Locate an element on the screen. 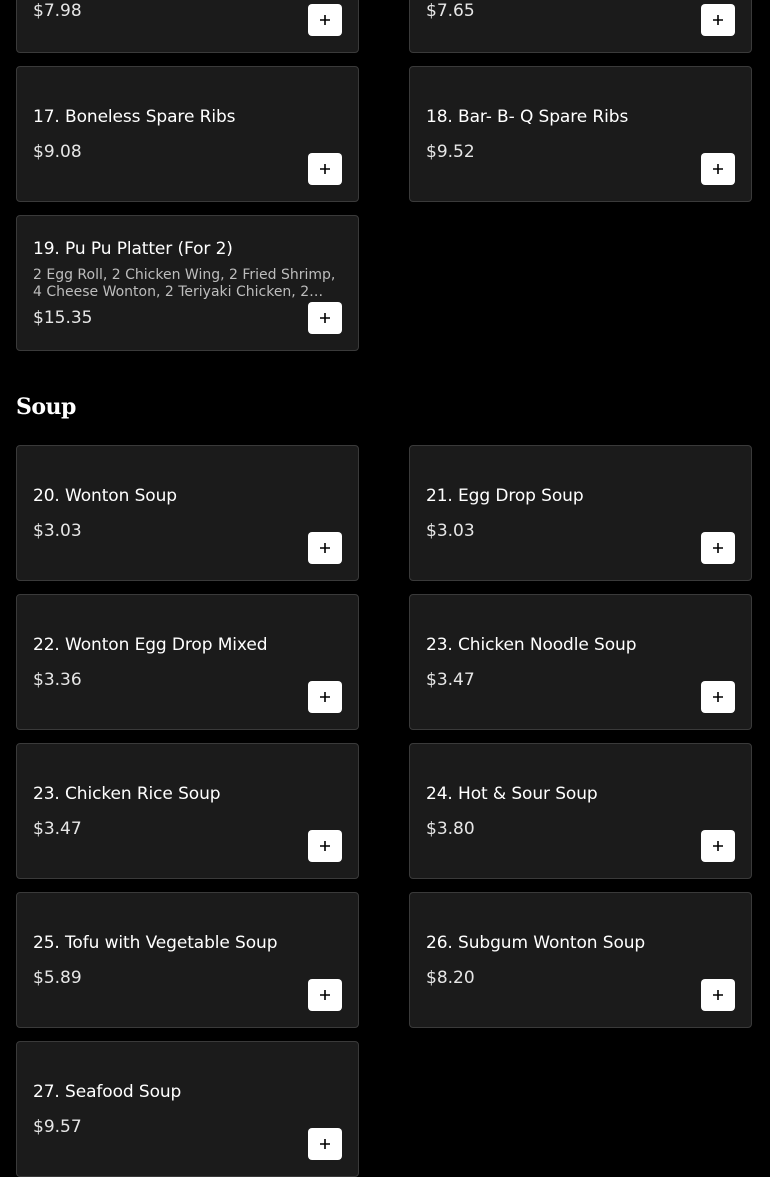 This screenshot has width=770, height=1177. item-name: 23. Chicken Rice Soup is located at coordinates (127, 794).